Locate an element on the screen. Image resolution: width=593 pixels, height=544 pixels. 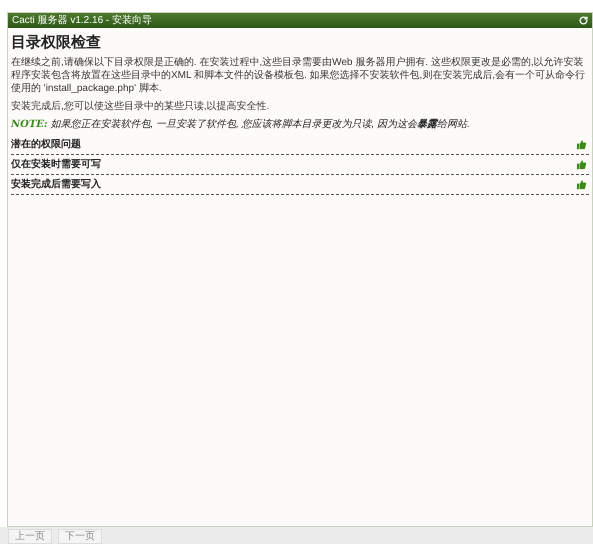
nav-button: 下一页 is located at coordinates (80, 536).